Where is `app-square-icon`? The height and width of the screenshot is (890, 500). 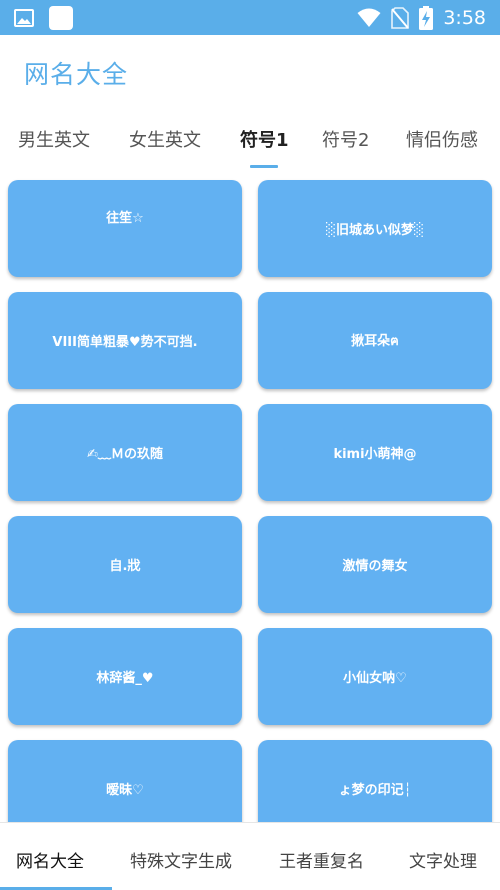
app-square-icon is located at coordinates (61, 18).